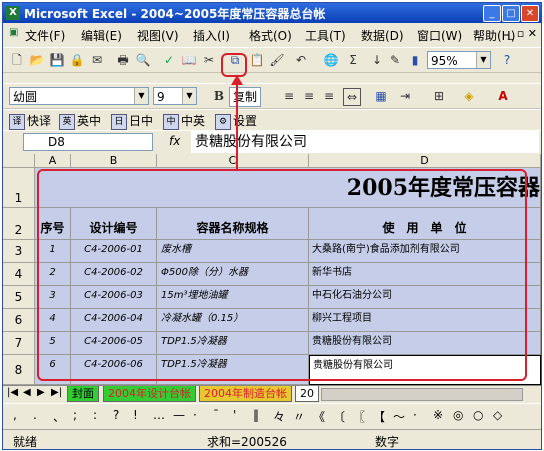 The image size is (544, 451). What do you see at coordinates (425, 343) in the screenshot?
I see `table-cell: 贵糖股份有限公司` at bounding box center [425, 343].